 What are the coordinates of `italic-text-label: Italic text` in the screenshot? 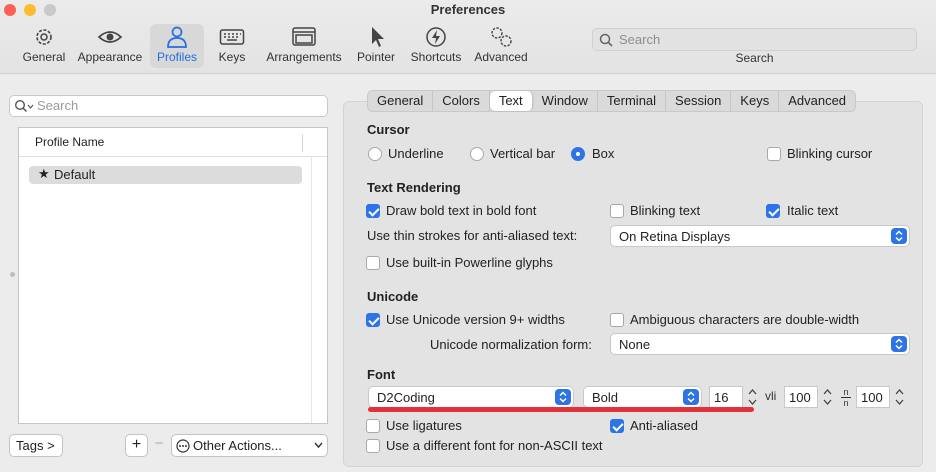 It's located at (813, 210).